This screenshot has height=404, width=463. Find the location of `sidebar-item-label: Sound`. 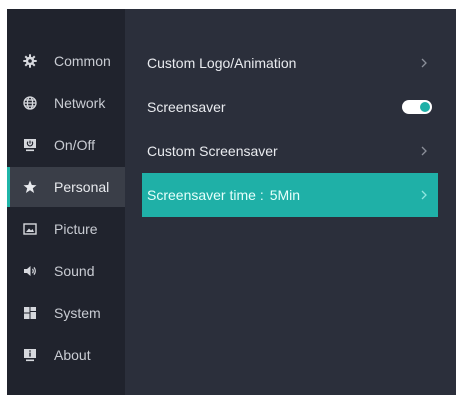

sidebar-item-label: Sound is located at coordinates (74, 271).